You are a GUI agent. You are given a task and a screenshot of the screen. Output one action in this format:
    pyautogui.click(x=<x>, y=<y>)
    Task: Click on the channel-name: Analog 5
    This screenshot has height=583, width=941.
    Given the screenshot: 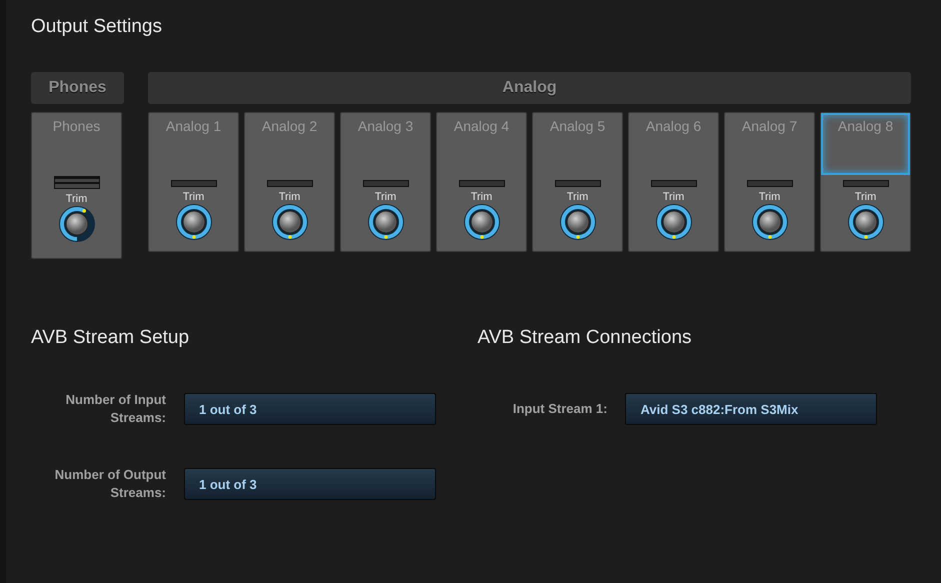 What is the action you would take?
    pyautogui.click(x=578, y=126)
    